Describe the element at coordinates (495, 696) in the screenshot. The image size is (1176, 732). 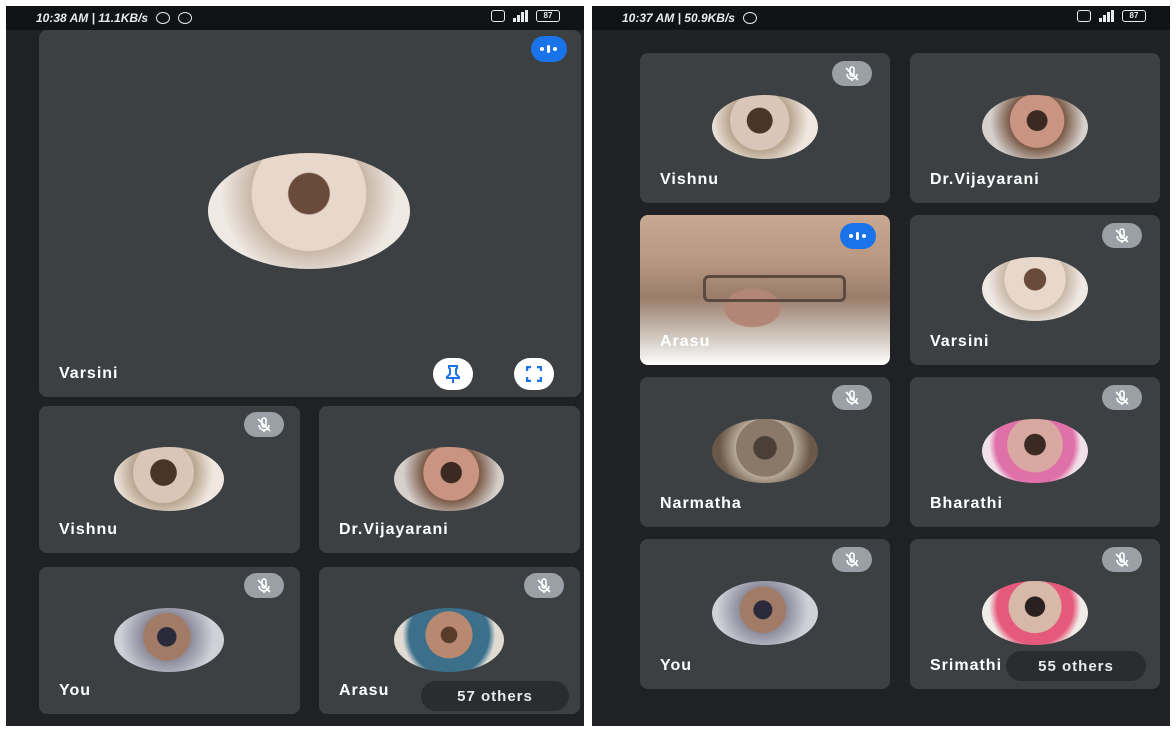
I see `others-count-button: 57 others` at that location.